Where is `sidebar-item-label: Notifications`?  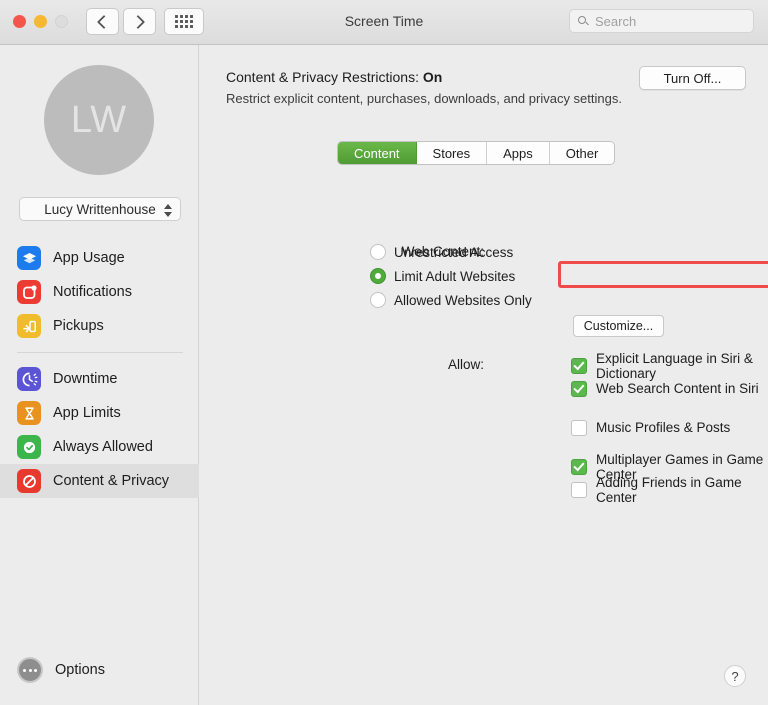 sidebar-item-label: Notifications is located at coordinates (92, 292).